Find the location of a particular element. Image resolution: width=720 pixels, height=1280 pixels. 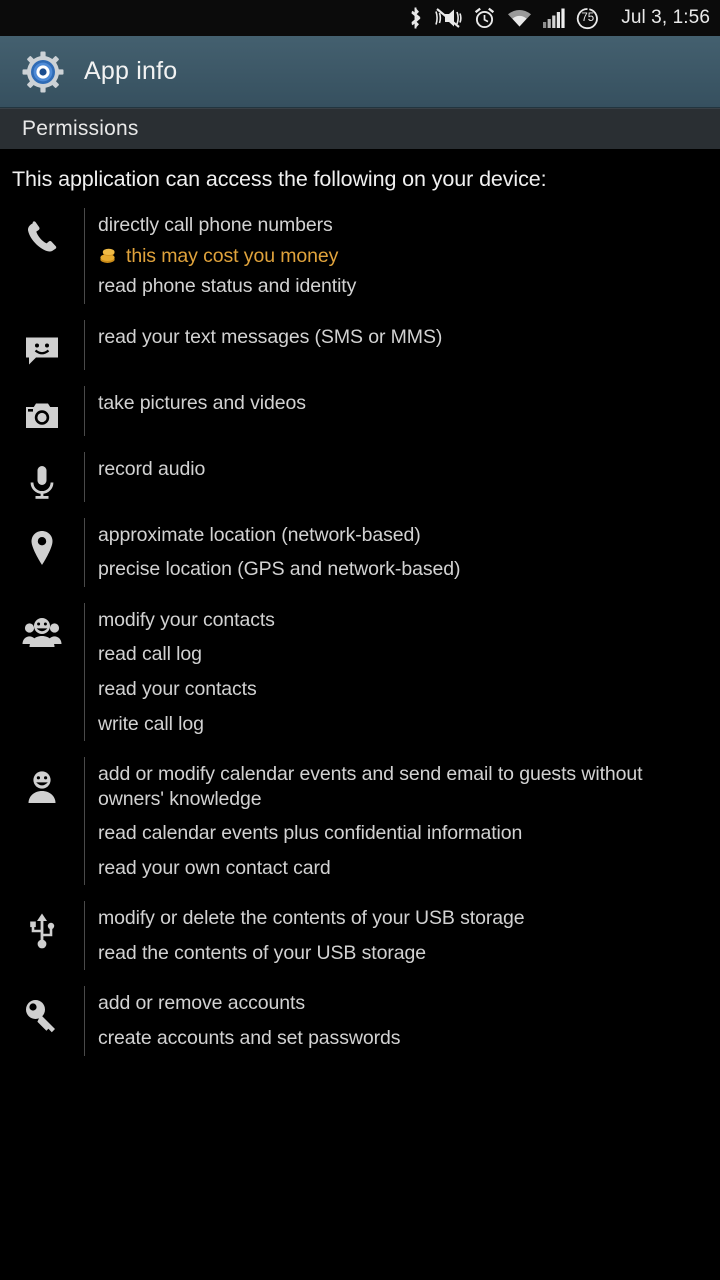

microphone-icon is located at coordinates (42, 477).